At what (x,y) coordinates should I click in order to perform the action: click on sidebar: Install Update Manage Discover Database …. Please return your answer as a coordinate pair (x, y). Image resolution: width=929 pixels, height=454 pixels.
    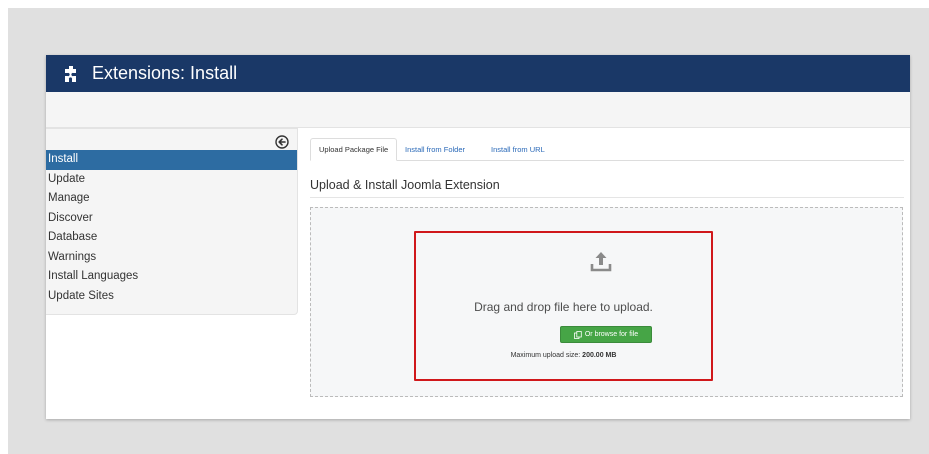
    Looking at the image, I should click on (172, 221).